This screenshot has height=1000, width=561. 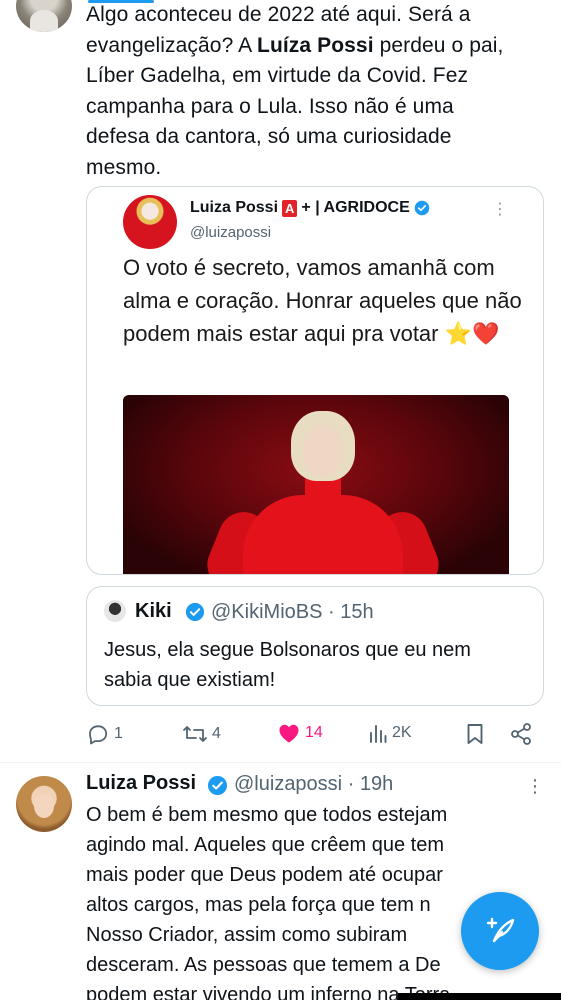 What do you see at coordinates (269, 136) in the screenshot?
I see `tweet1-line: defesa da cantora, só uma curiosidade` at bounding box center [269, 136].